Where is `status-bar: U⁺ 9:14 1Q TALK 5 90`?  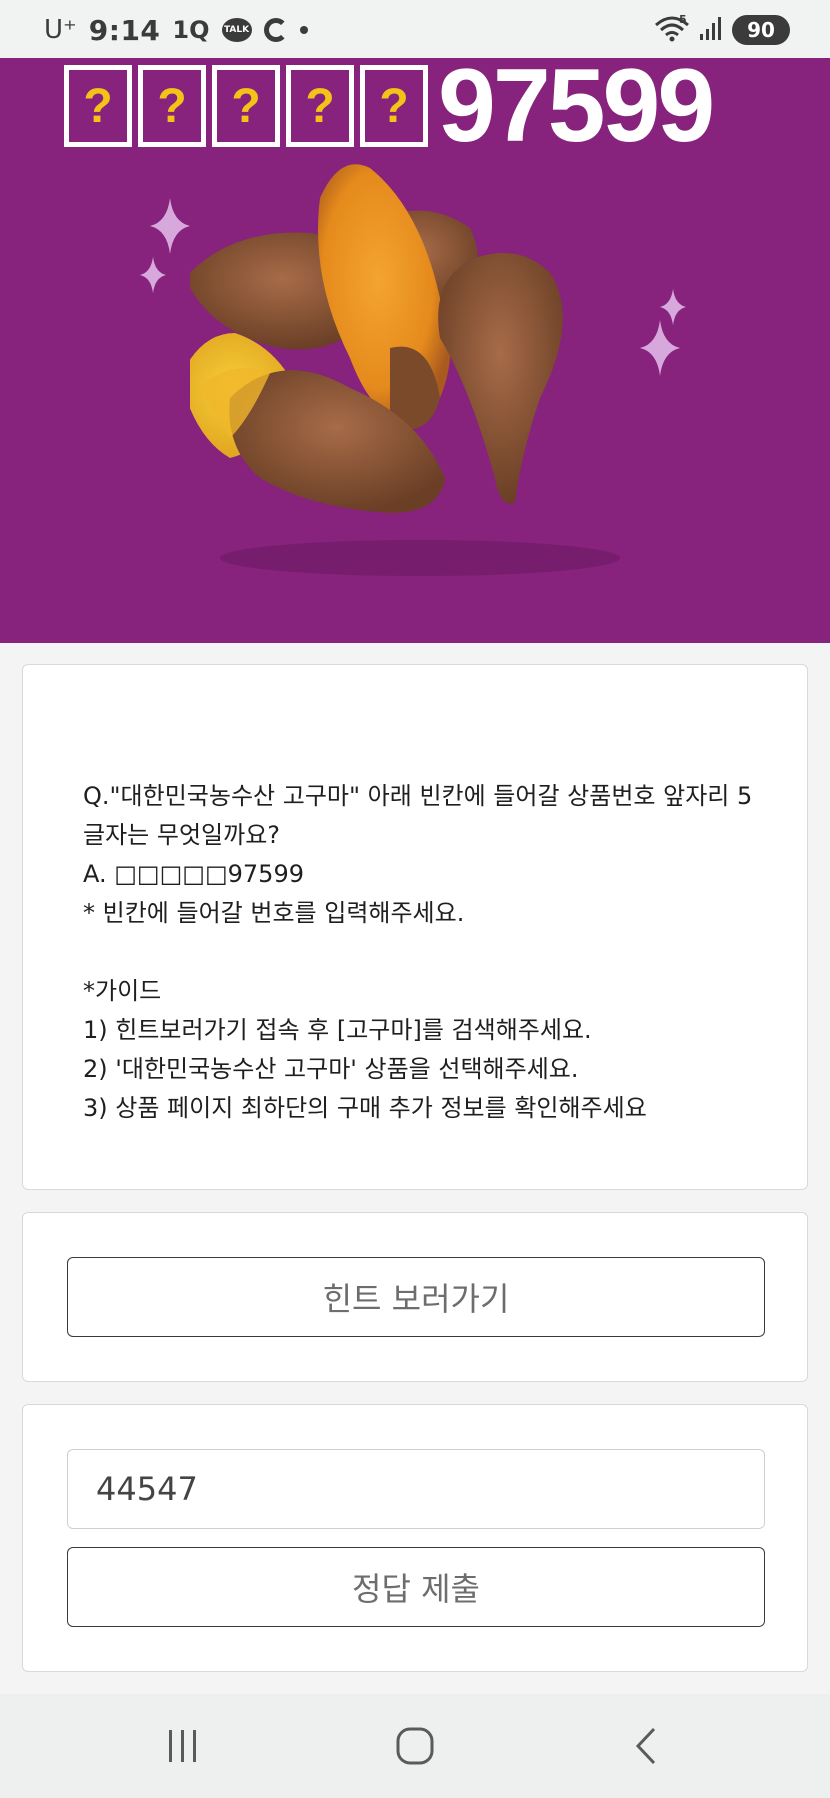 status-bar: U⁺ 9:14 1Q TALK 5 90 is located at coordinates (415, 29).